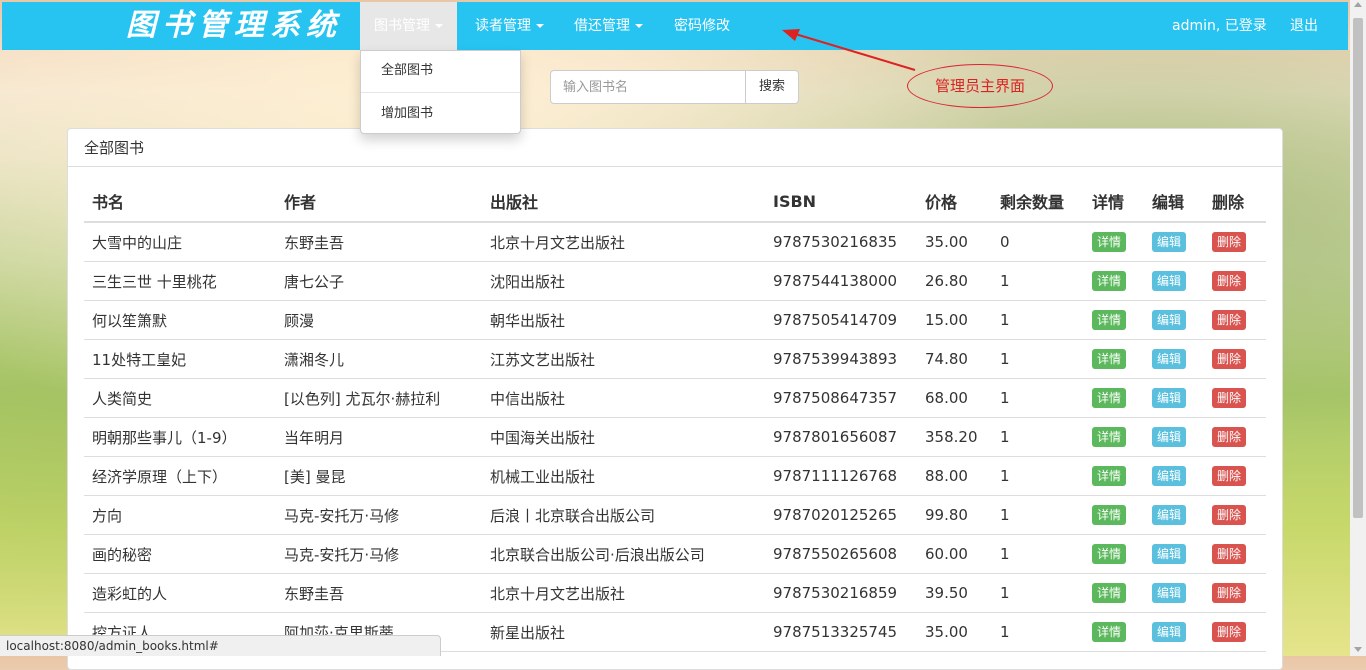 This screenshot has height=670, width=1366. Describe the element at coordinates (1358, 4) in the screenshot. I see `scroll-up-arrow-icon` at that location.